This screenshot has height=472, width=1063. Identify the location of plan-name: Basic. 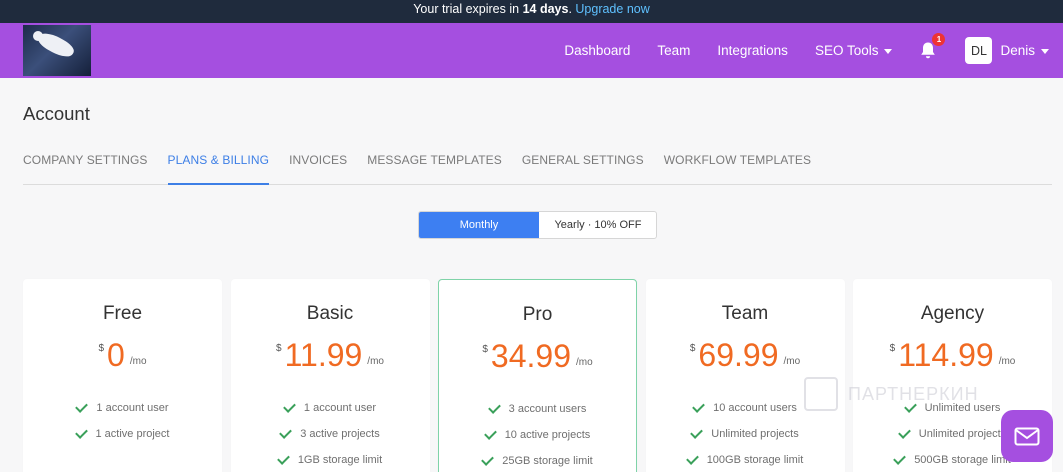
(330, 313).